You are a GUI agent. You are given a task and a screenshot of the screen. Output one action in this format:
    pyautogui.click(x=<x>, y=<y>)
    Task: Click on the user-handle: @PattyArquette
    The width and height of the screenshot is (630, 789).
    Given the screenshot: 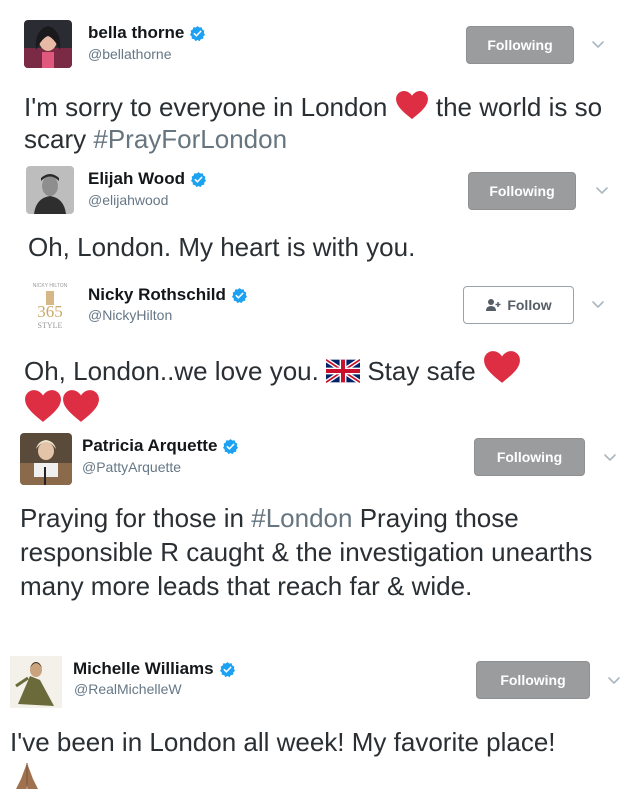 What is the action you would take?
    pyautogui.click(x=131, y=467)
    